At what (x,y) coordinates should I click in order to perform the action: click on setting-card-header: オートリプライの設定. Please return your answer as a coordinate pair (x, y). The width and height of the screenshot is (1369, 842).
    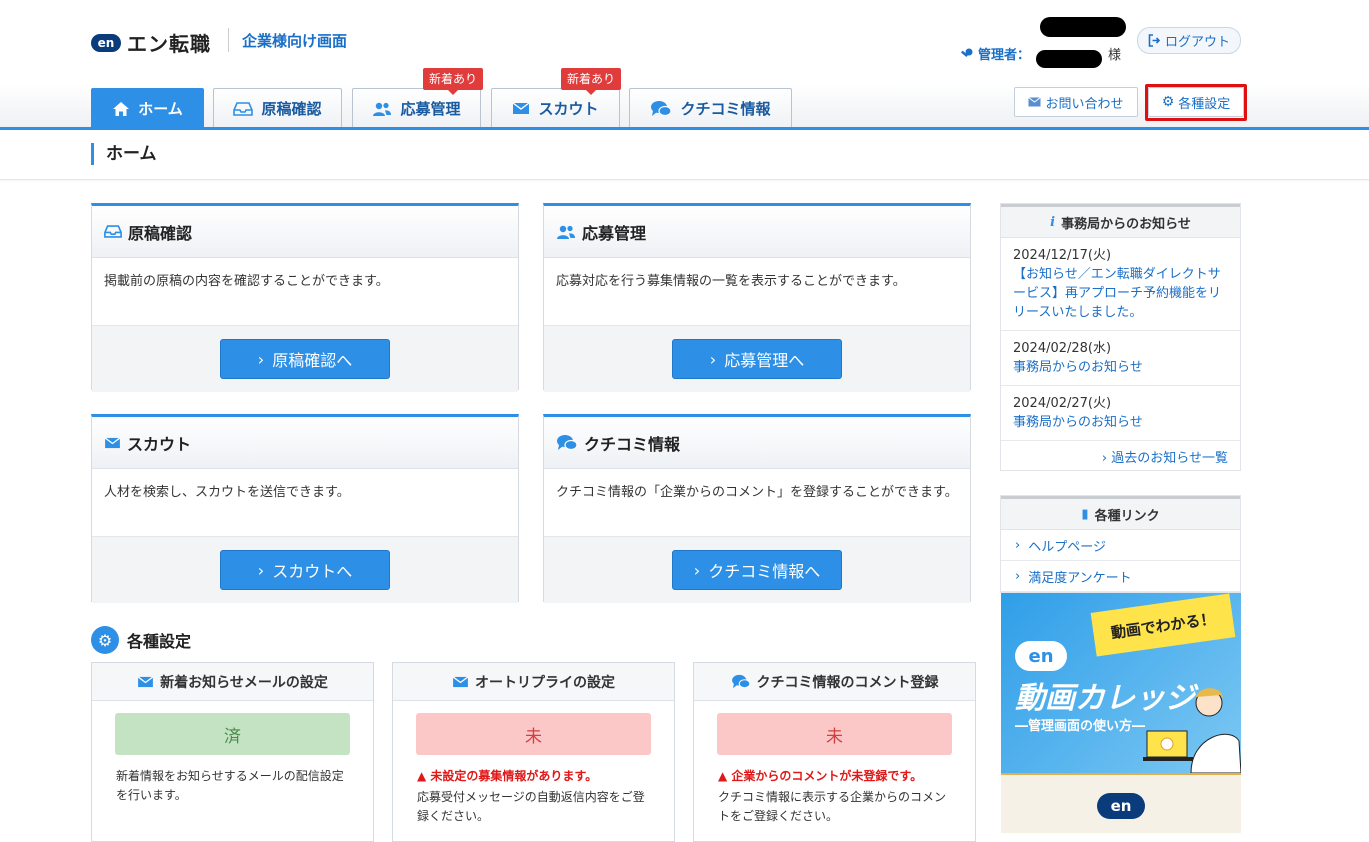
    Looking at the image, I should click on (533, 682).